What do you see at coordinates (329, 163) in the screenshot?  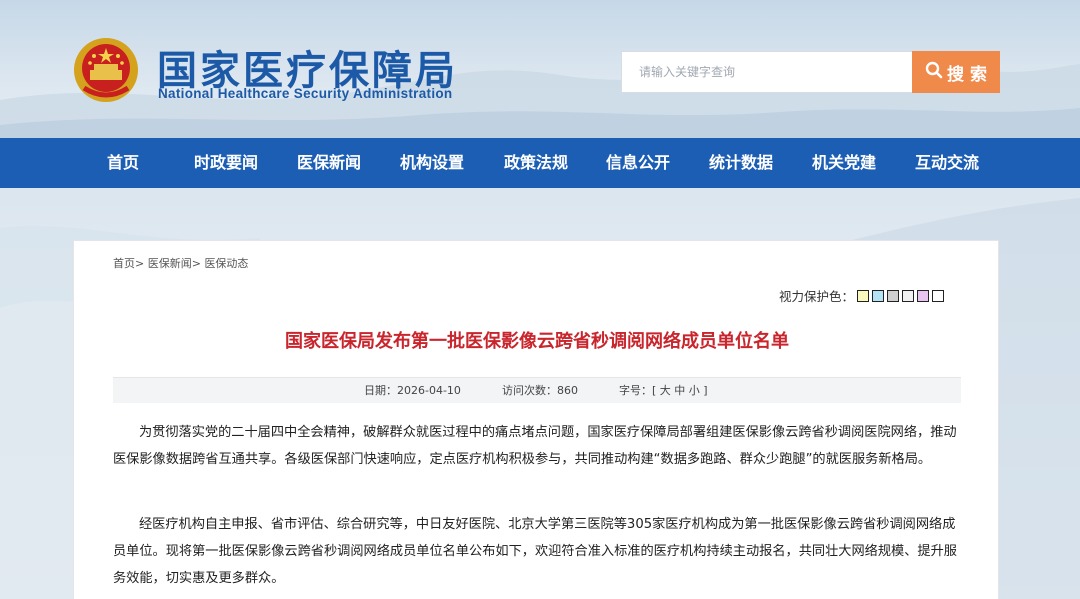 I see `nav-item-medicare-news: 医保新闻` at bounding box center [329, 163].